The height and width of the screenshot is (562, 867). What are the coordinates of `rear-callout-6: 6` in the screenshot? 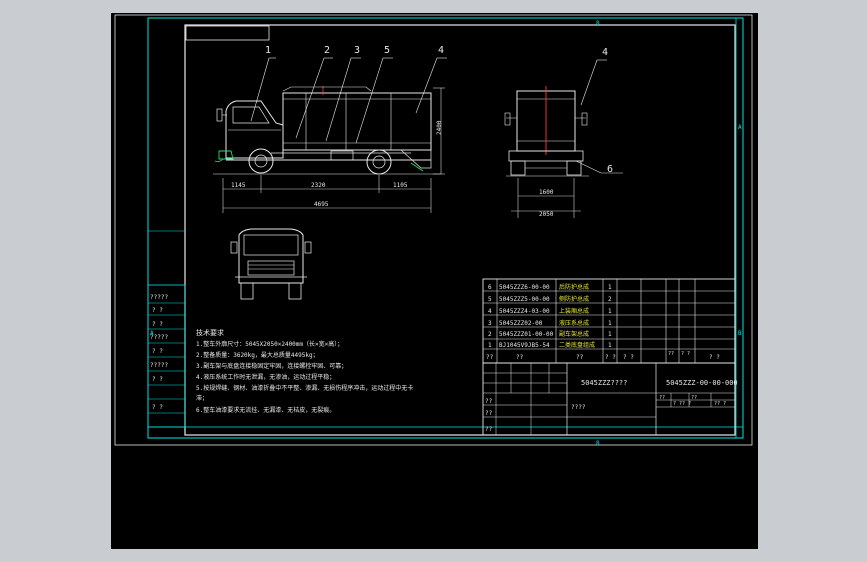 It's located at (610, 169).